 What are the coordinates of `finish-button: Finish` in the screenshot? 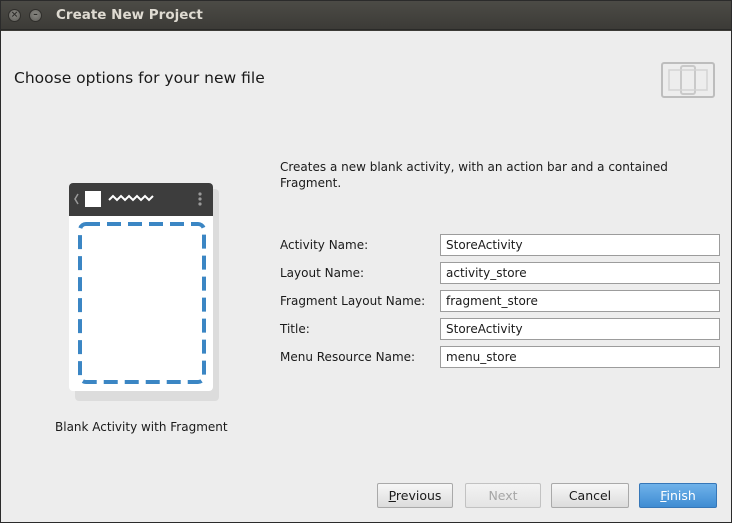 It's located at (678, 495).